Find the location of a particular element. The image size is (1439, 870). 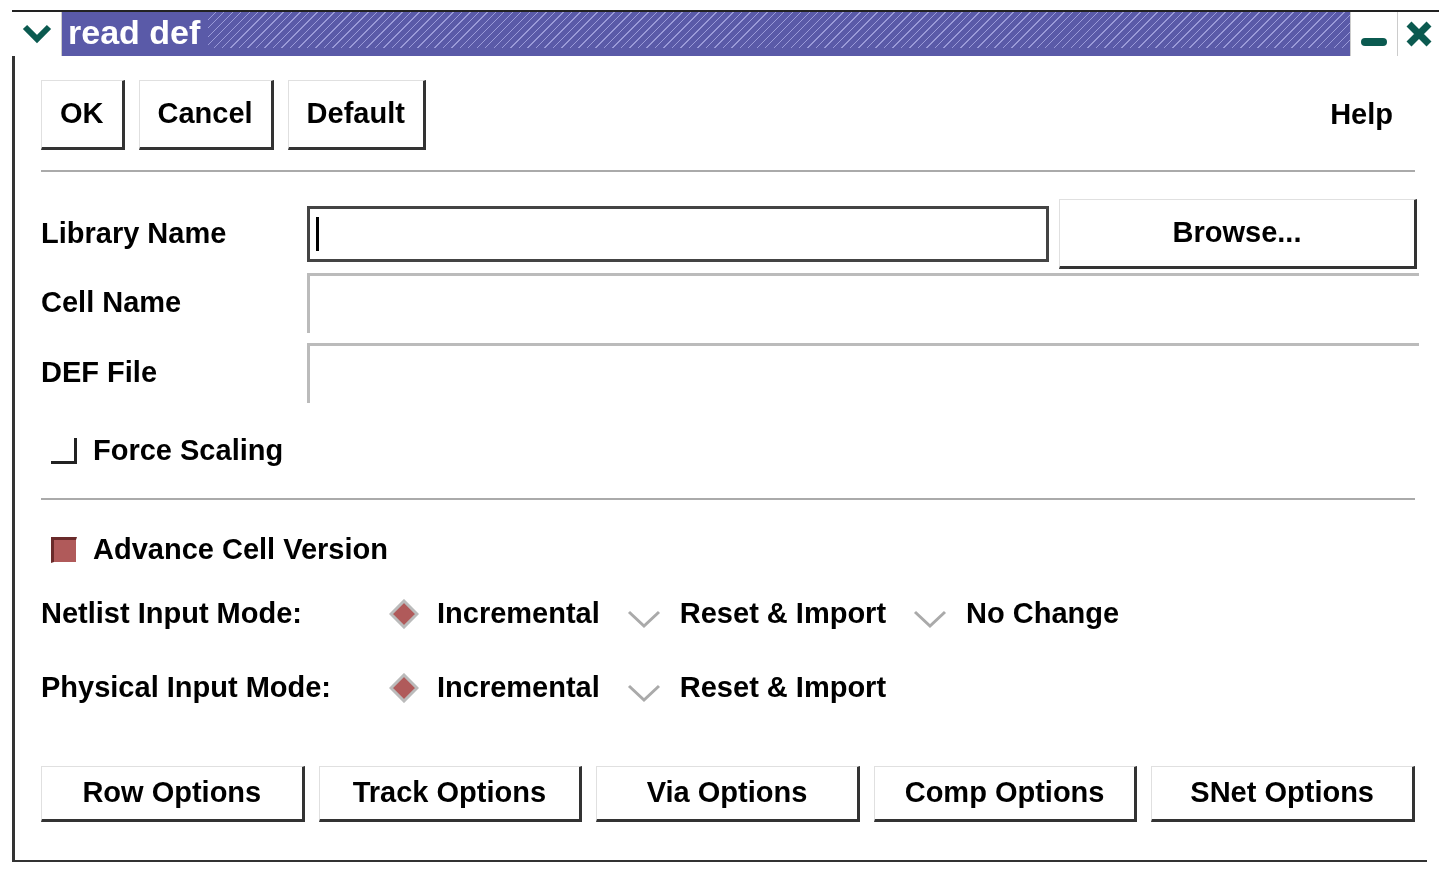

field-label: Cell Name is located at coordinates (112, 303).